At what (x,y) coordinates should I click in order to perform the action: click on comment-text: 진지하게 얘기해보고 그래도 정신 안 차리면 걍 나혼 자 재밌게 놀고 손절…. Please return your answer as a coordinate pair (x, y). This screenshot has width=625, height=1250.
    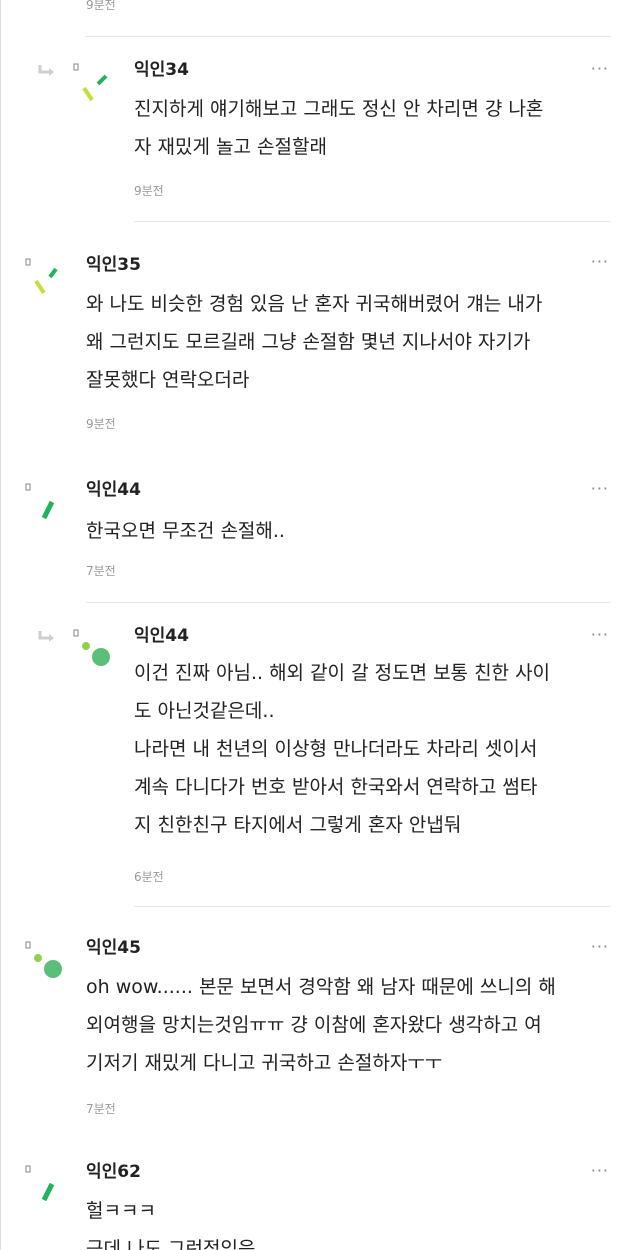
    Looking at the image, I should click on (338, 128).